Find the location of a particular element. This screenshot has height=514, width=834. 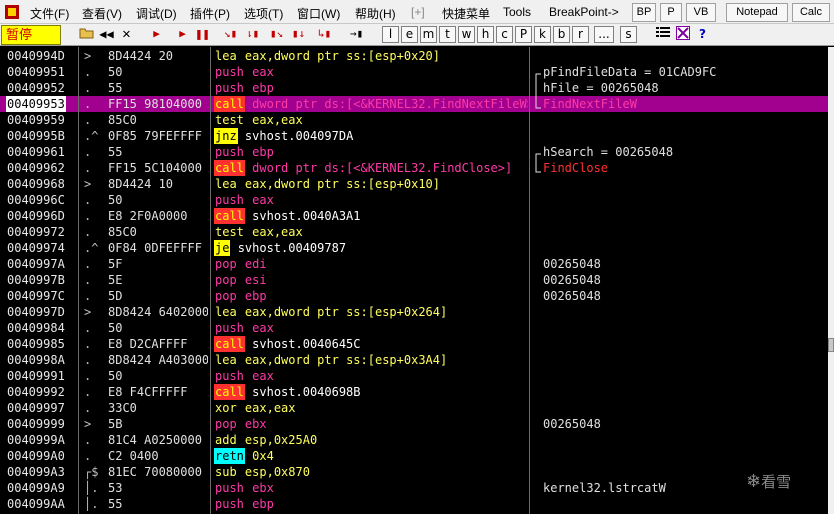

menu-options: 选项(T) is located at coordinates (263, 13).